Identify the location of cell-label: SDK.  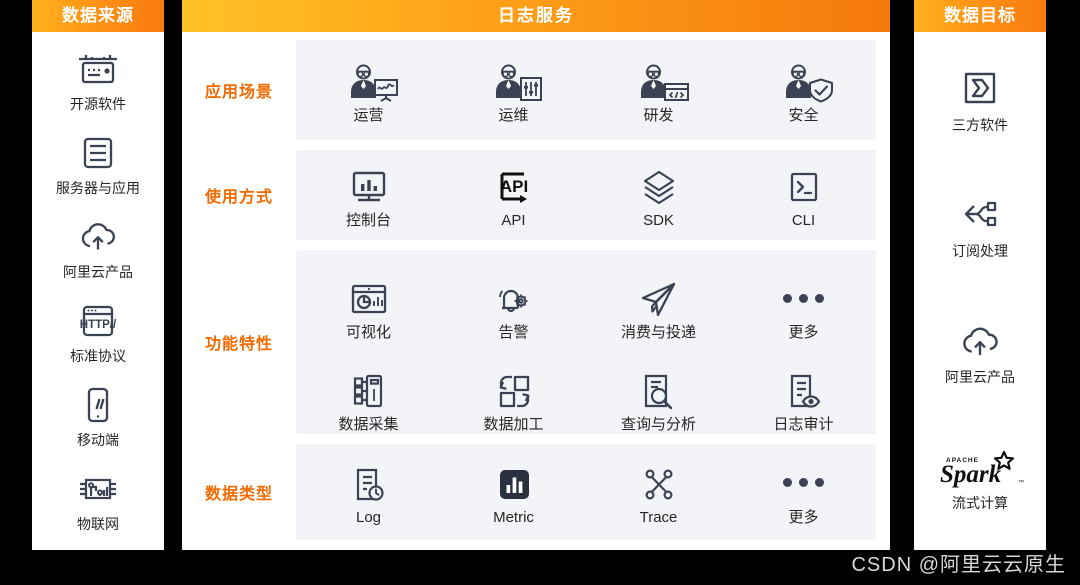
(658, 220).